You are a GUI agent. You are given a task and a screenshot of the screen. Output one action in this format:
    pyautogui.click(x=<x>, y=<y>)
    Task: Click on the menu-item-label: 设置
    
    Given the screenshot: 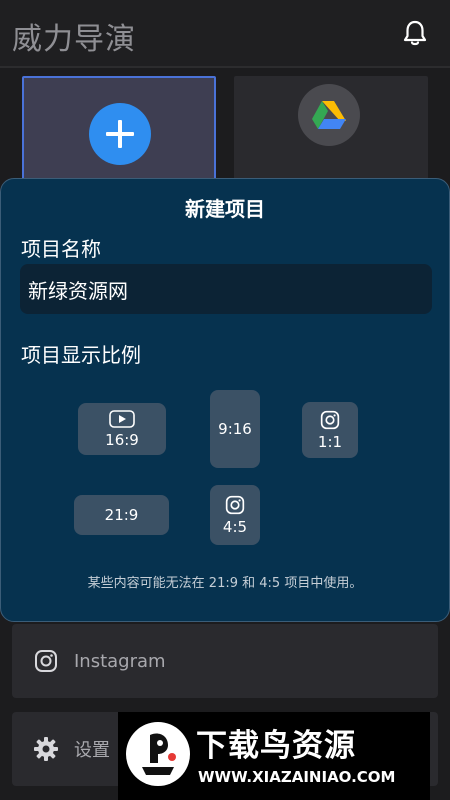 What is the action you would take?
    pyautogui.click(x=92, y=750)
    